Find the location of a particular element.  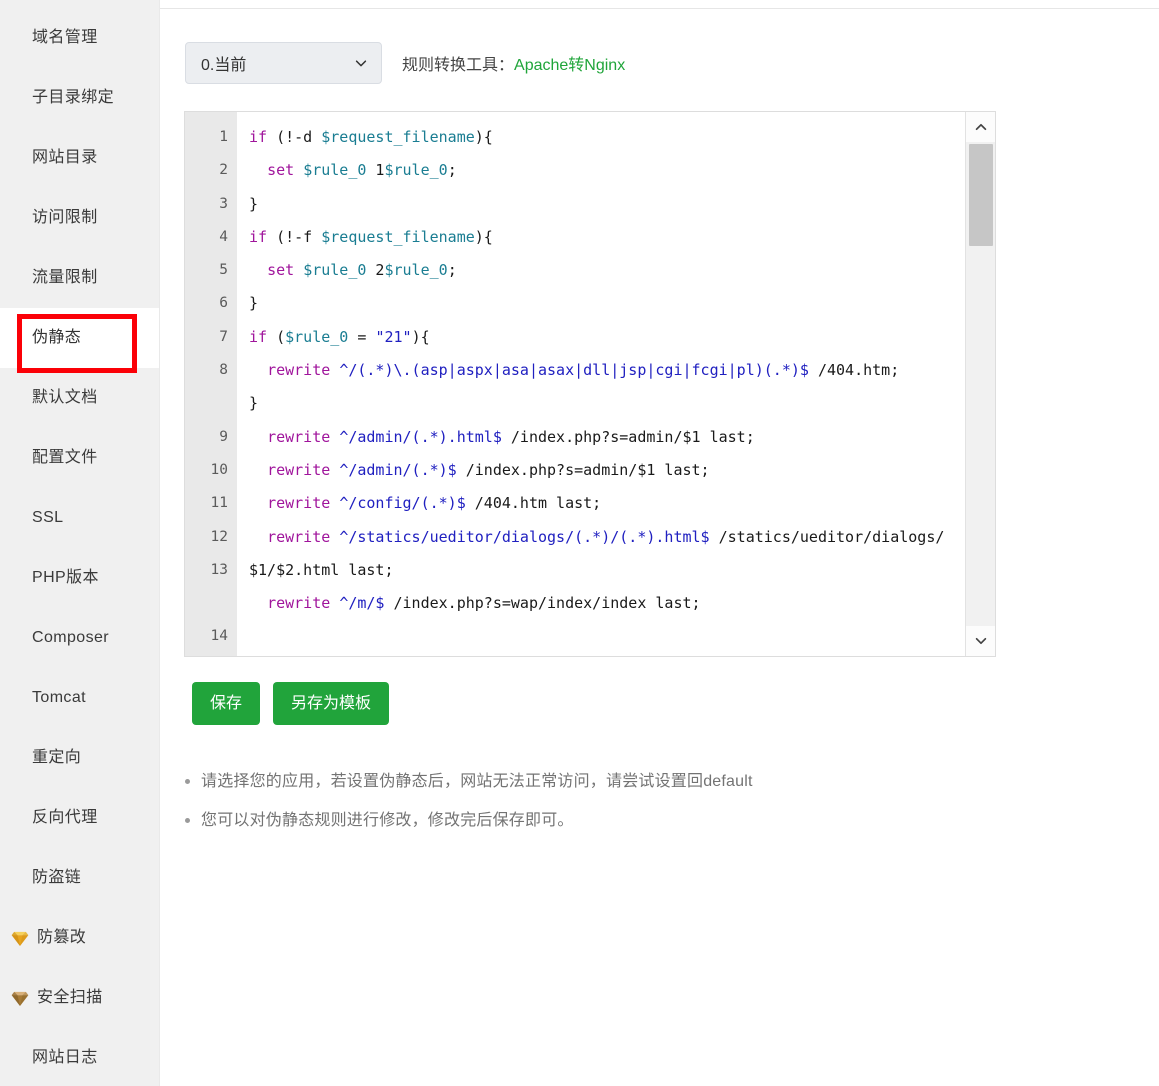

sidebar-item-label: 防盗链 is located at coordinates (57, 877).